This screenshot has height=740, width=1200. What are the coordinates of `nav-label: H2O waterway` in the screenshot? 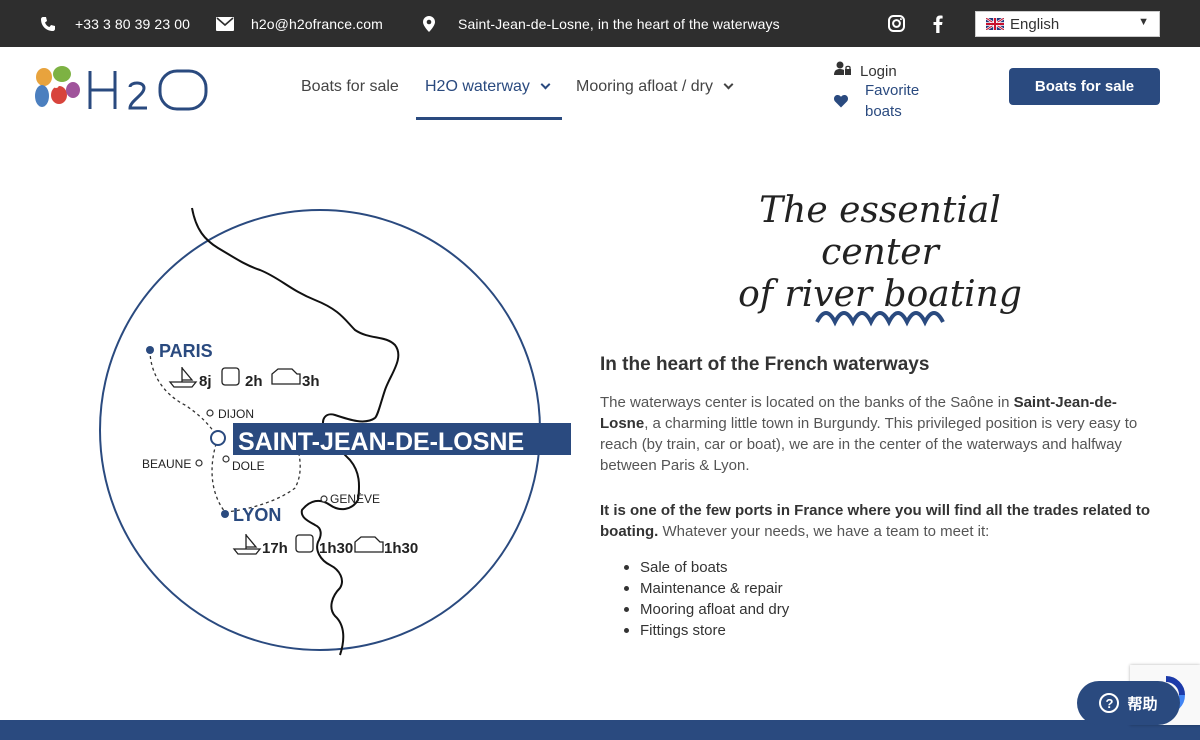 It's located at (477, 86).